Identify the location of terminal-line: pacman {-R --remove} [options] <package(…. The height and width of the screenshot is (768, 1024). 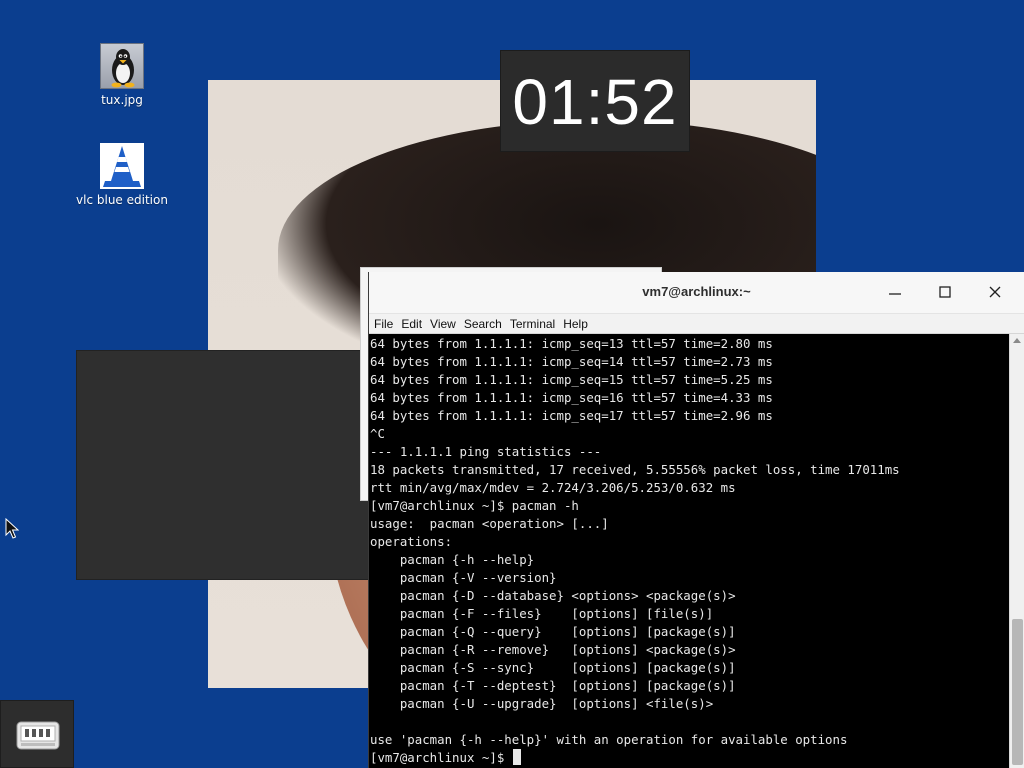
(553, 649).